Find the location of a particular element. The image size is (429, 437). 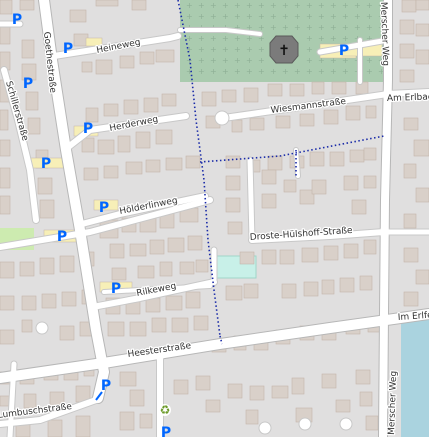

chapel: ✝ is located at coordinates (284, 49).